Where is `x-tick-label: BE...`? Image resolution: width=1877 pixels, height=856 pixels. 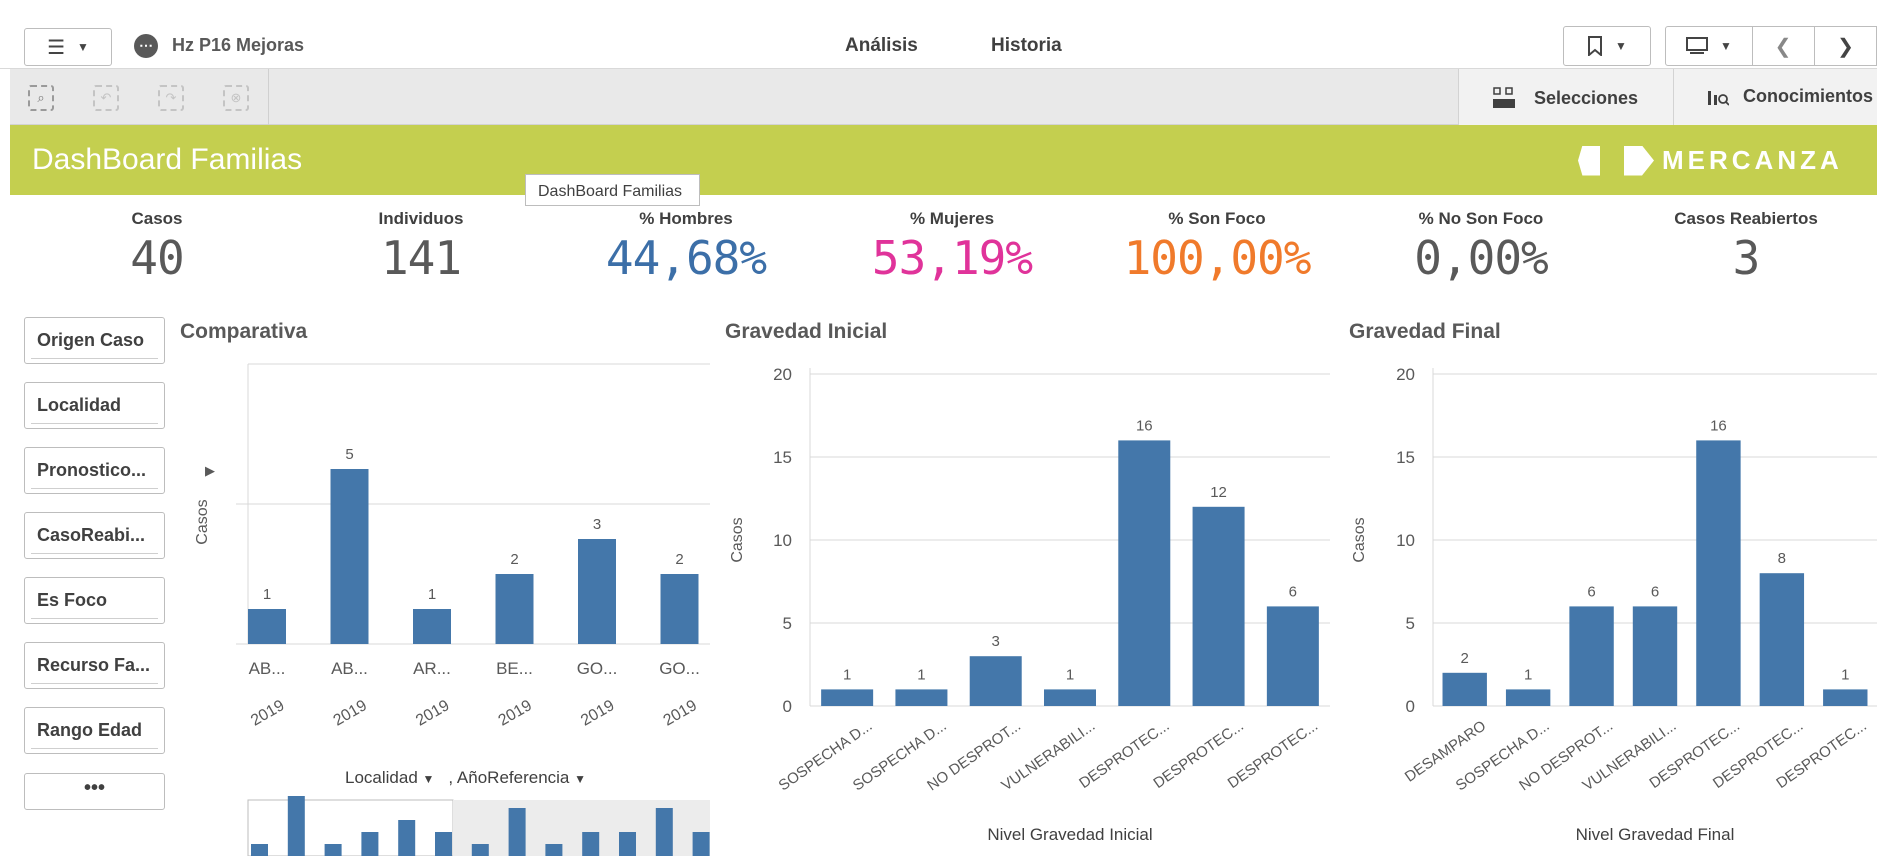
x-tick-label: BE... is located at coordinates (514, 668).